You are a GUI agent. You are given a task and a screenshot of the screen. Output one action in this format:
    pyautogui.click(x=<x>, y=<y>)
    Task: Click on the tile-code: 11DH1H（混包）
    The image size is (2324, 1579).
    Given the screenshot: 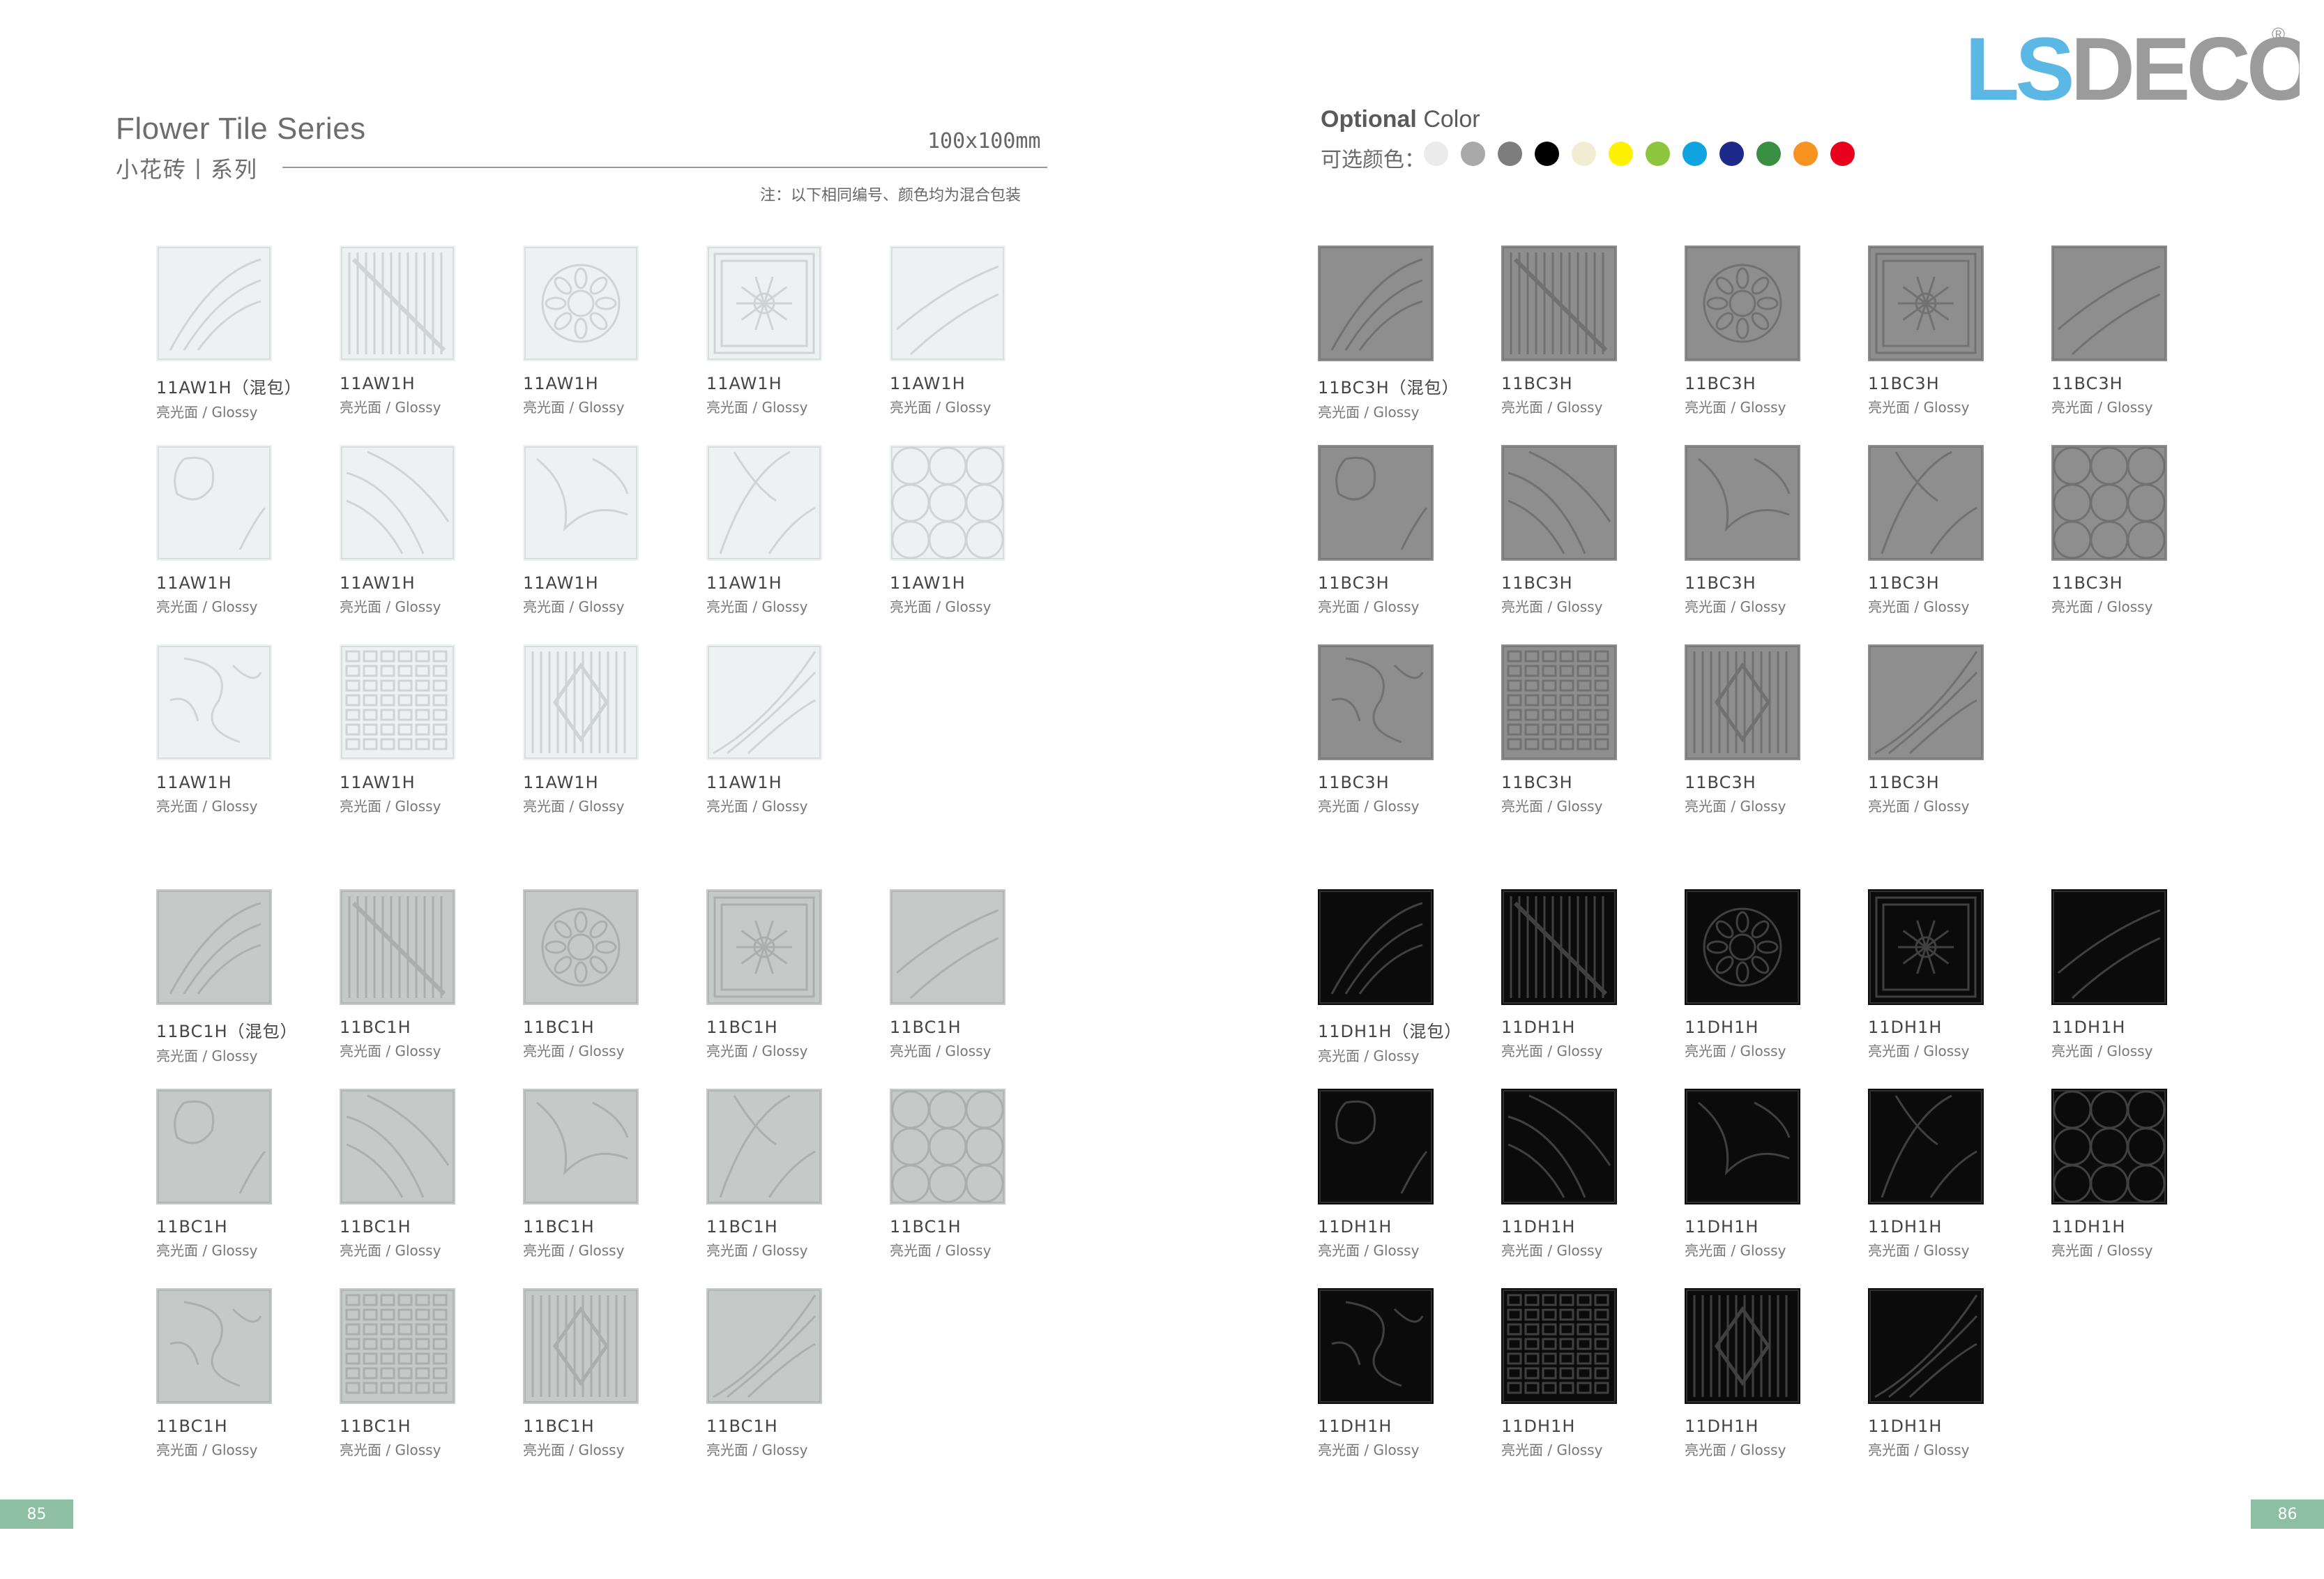 What is the action you would take?
    pyautogui.click(x=1390, y=1031)
    